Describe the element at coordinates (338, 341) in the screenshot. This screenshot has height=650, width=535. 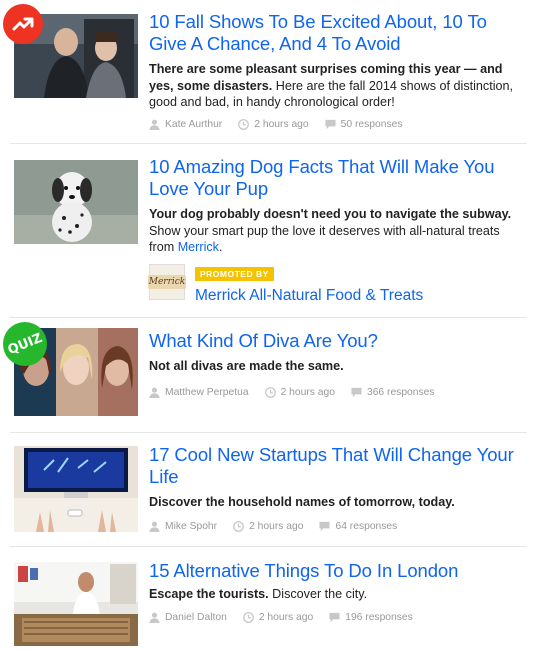
I see `article-title: What Kind Of Diva Are You?` at that location.